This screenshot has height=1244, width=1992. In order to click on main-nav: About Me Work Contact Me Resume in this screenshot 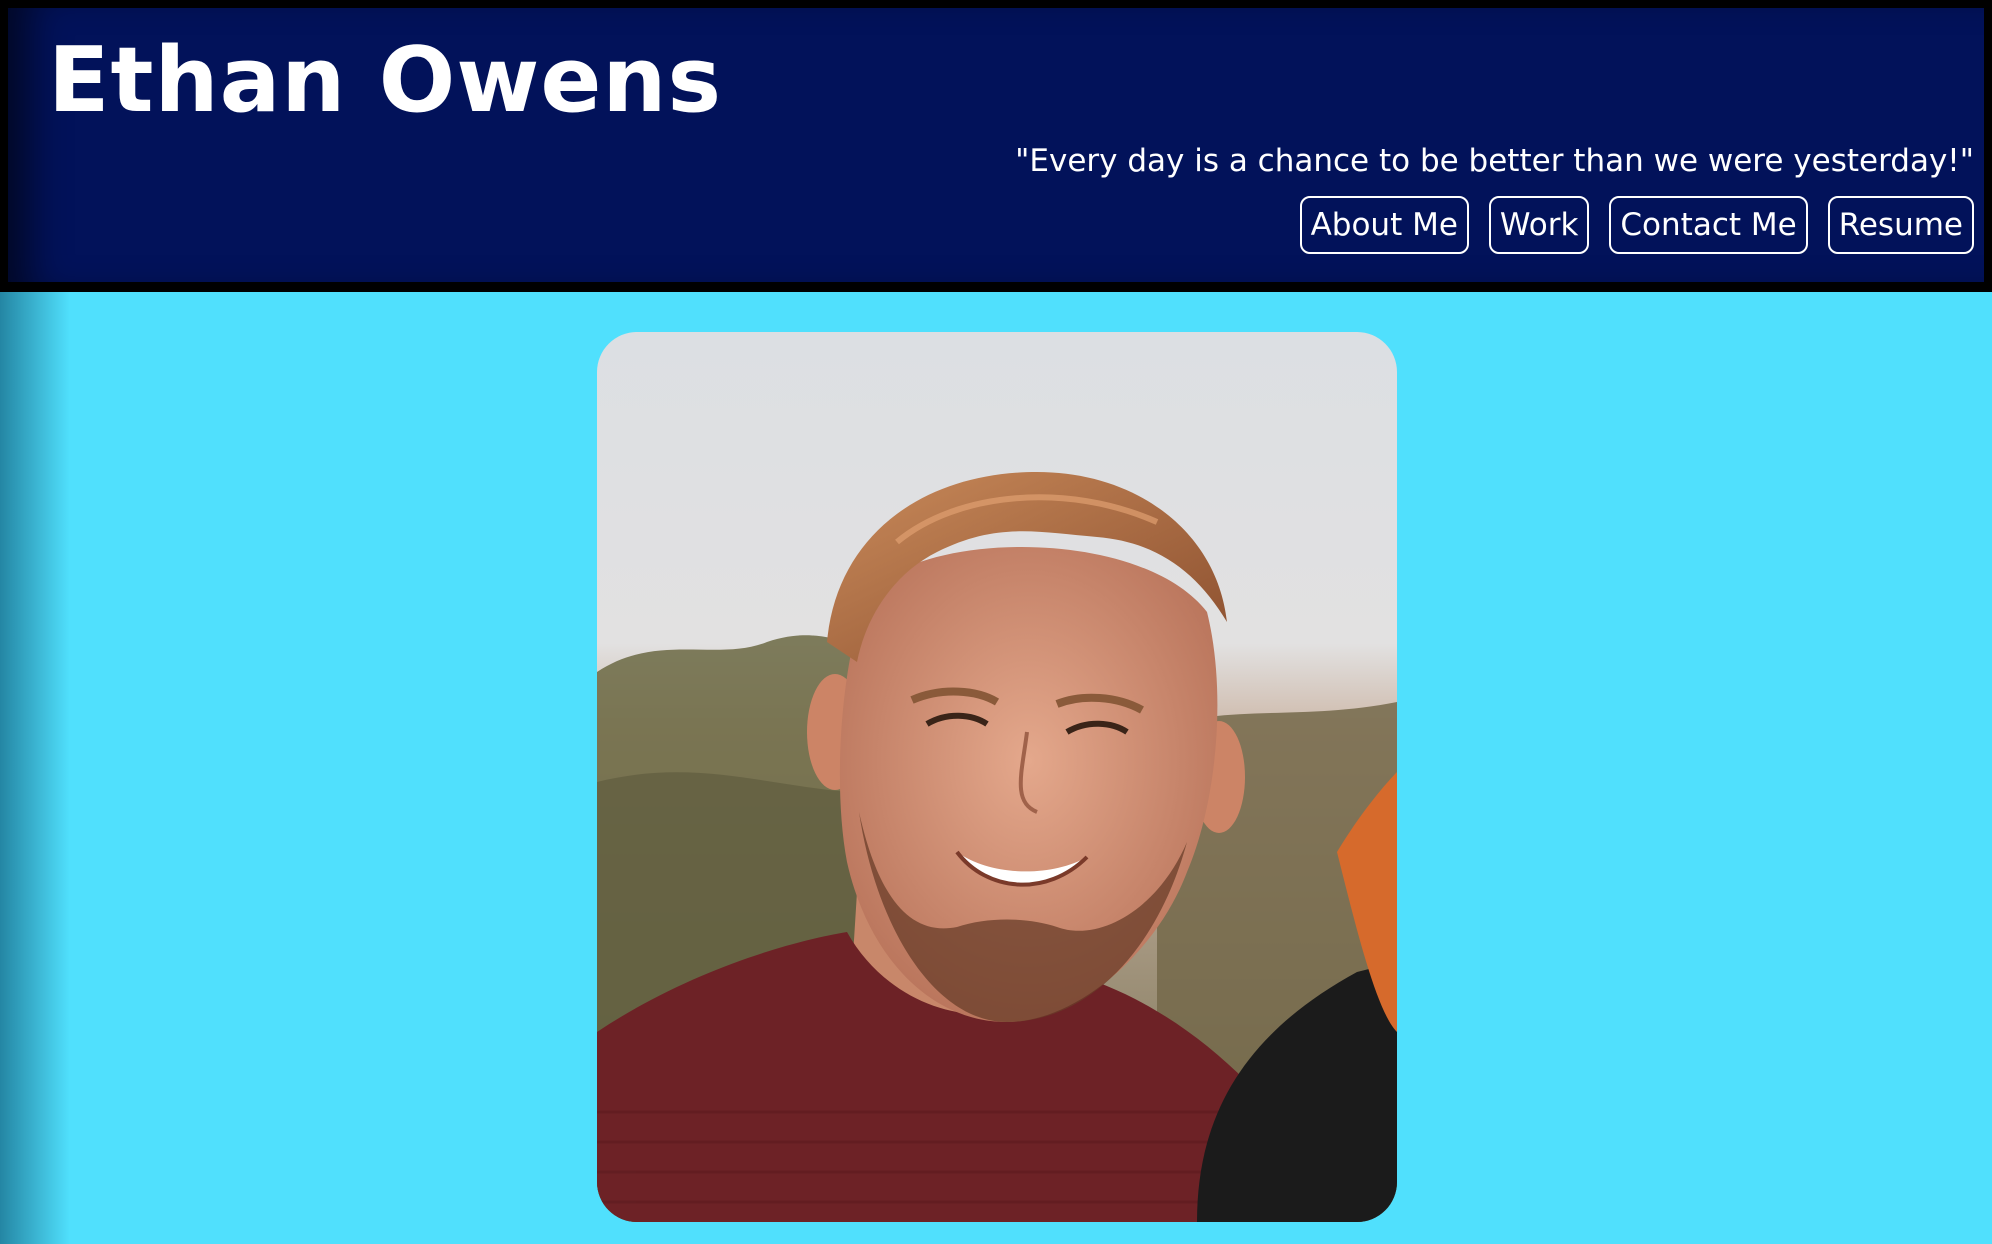, I will do `click(1636, 225)`.